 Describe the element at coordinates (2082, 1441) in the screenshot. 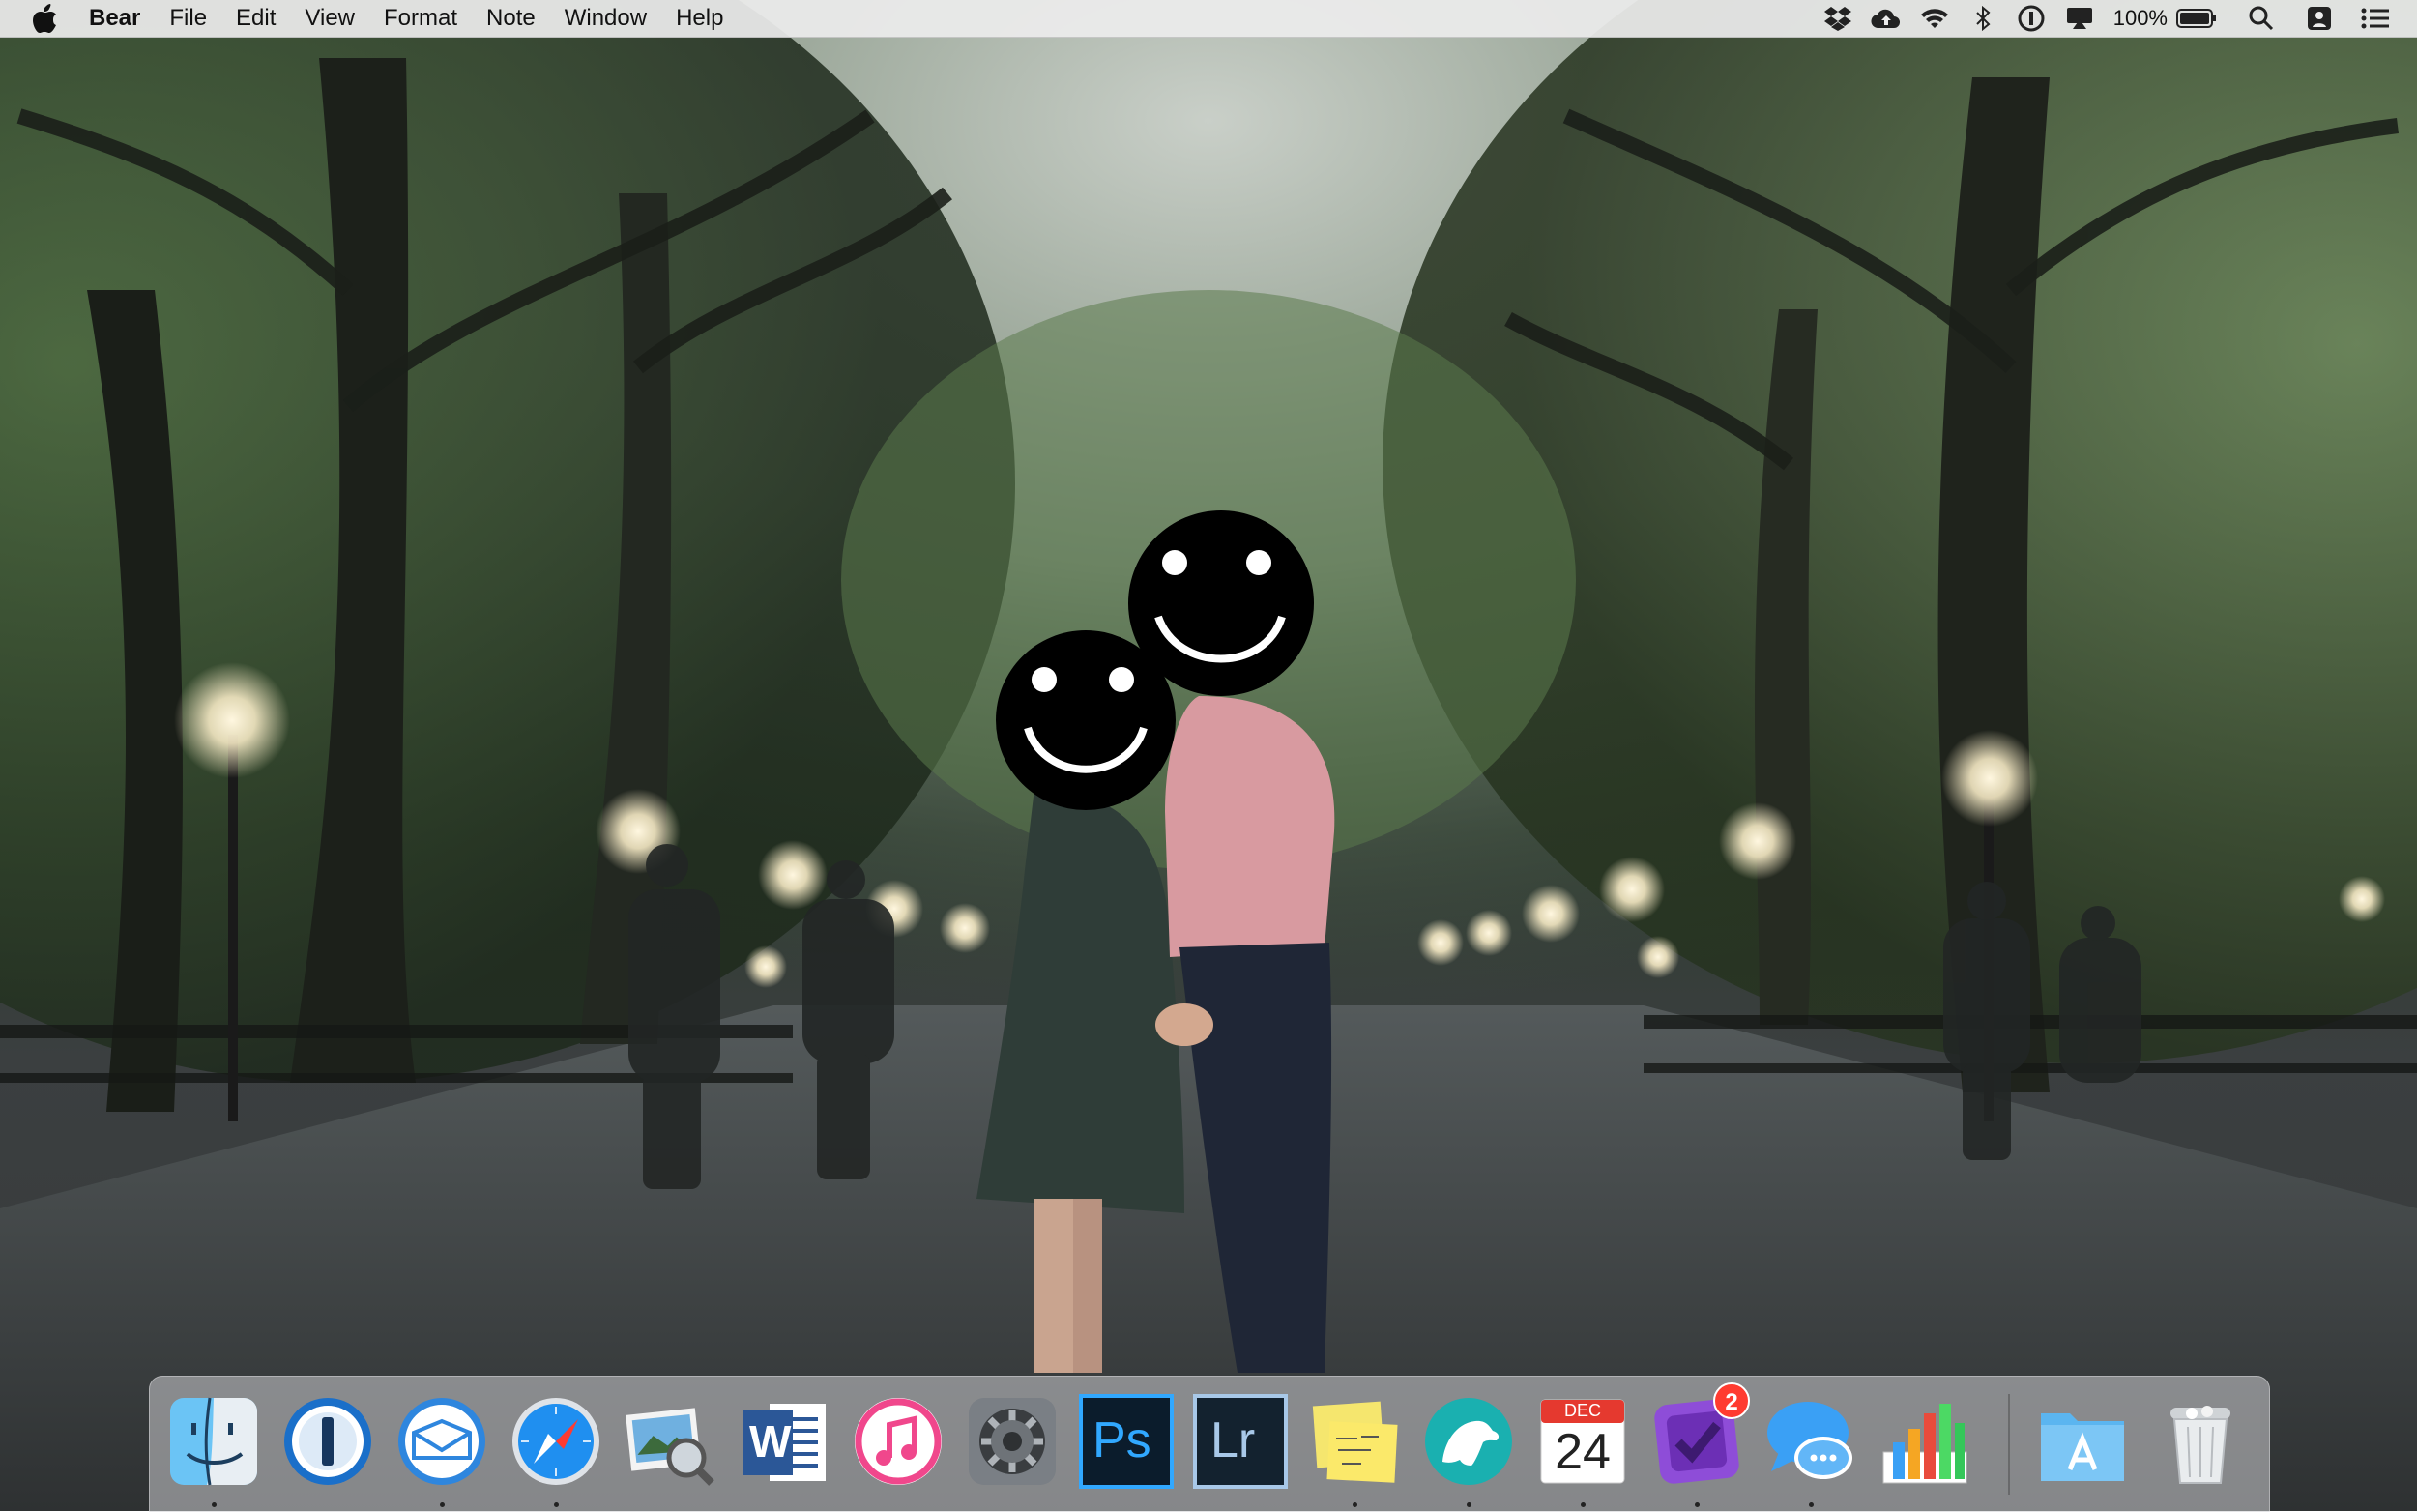

I see `applications-folder-icon` at that location.